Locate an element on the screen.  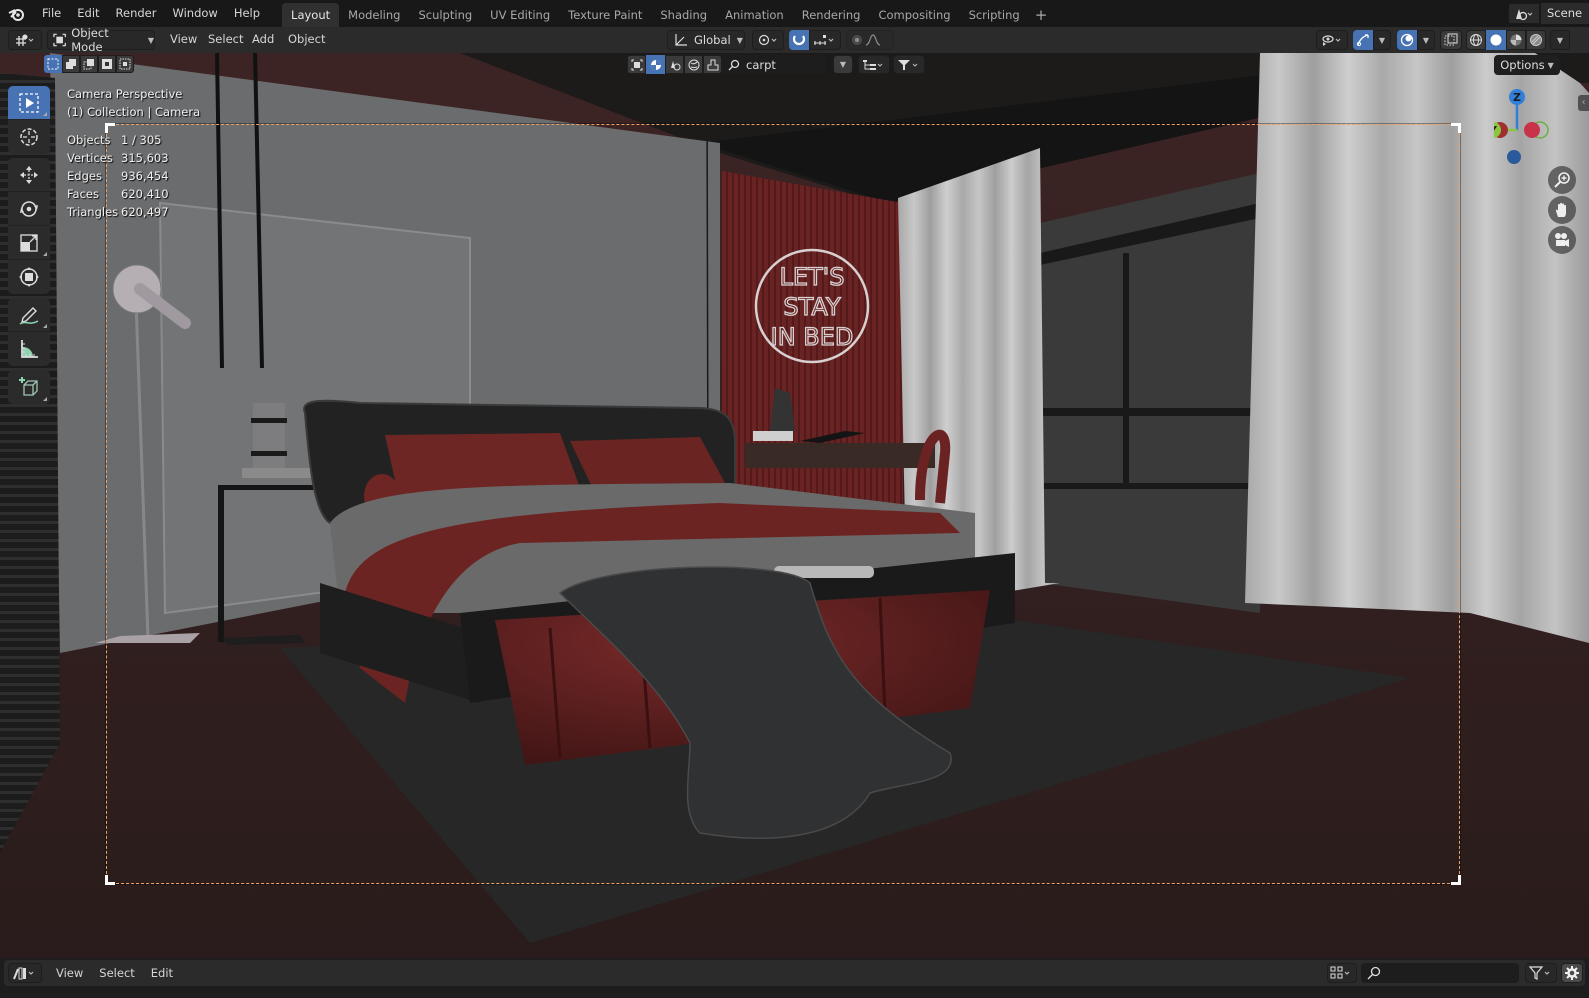
pan-view-button is located at coordinates (1562, 210).